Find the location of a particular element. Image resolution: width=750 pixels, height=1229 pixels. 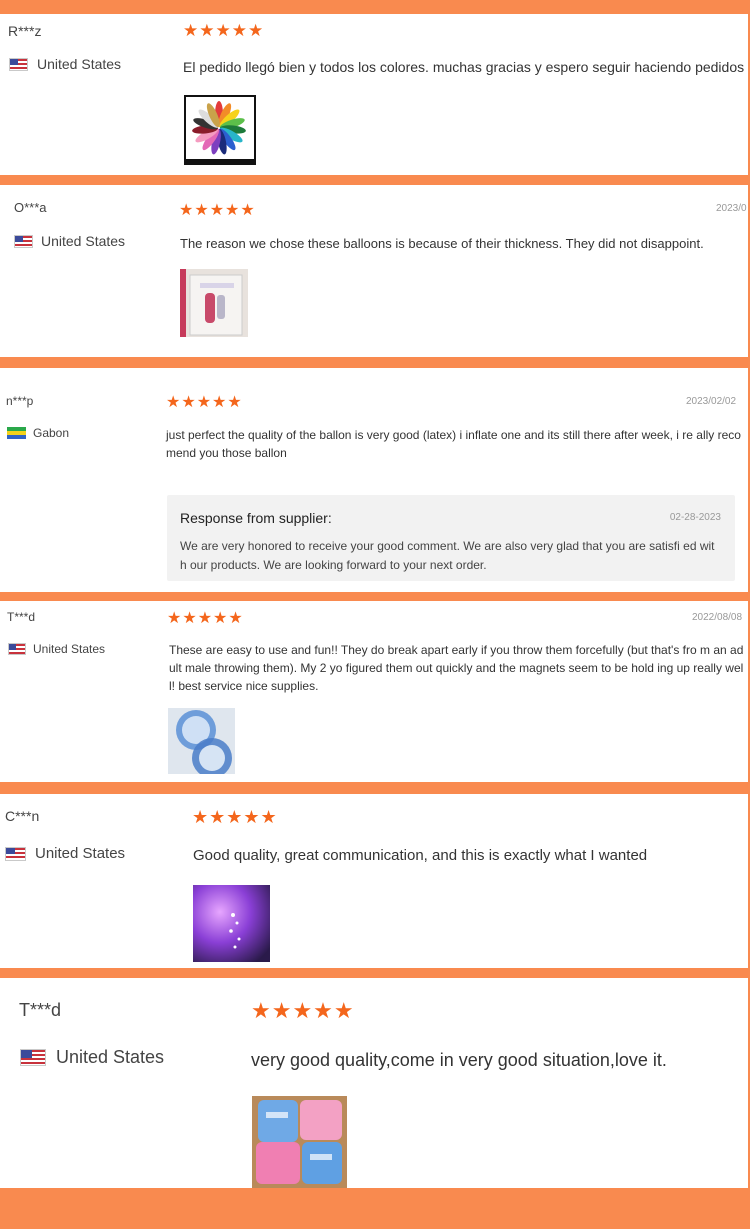

review-date: 2023/02/02 is located at coordinates (711, 401).